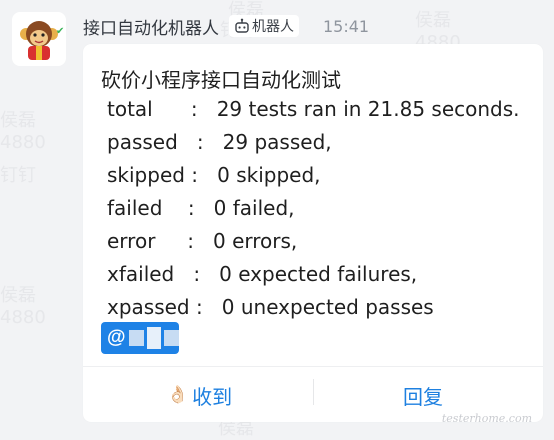 This screenshot has height=440, width=554. Describe the element at coordinates (242, 25) in the screenshot. I see `robot-icon` at that location.